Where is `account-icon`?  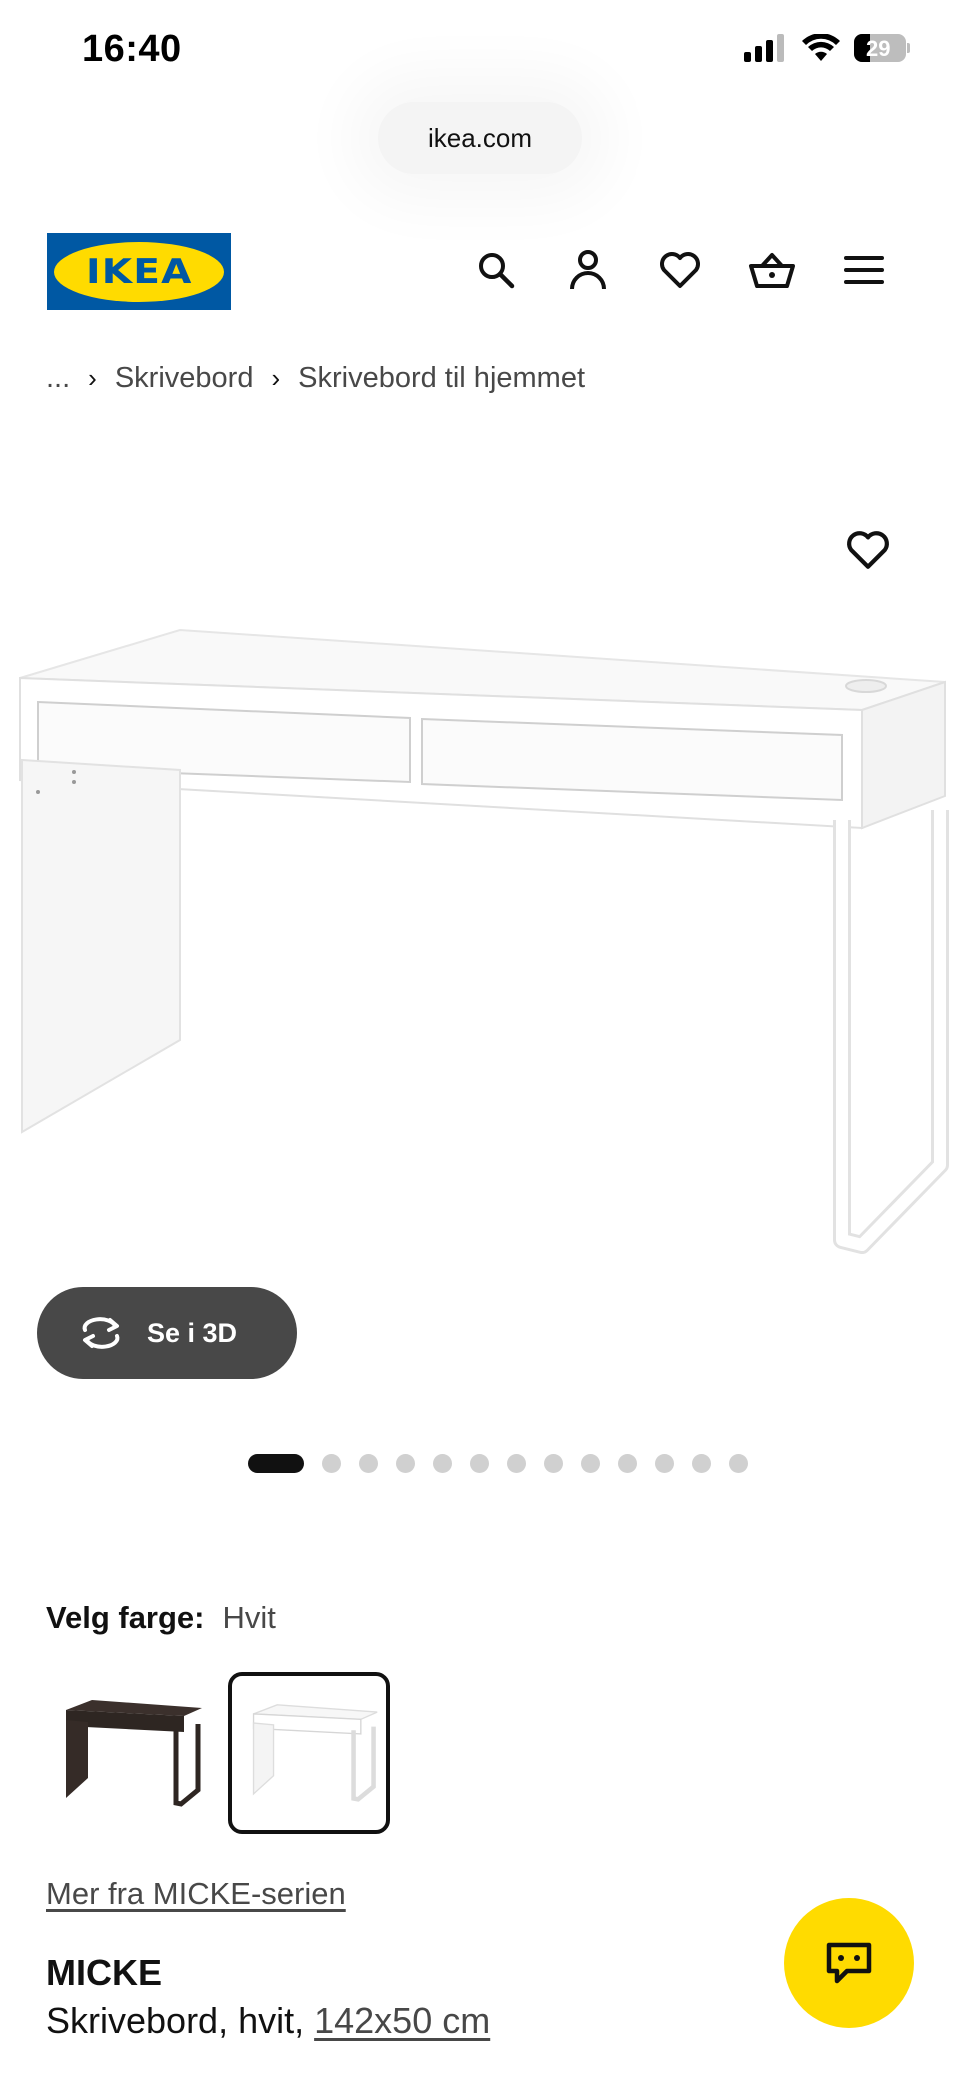 account-icon is located at coordinates (588, 270).